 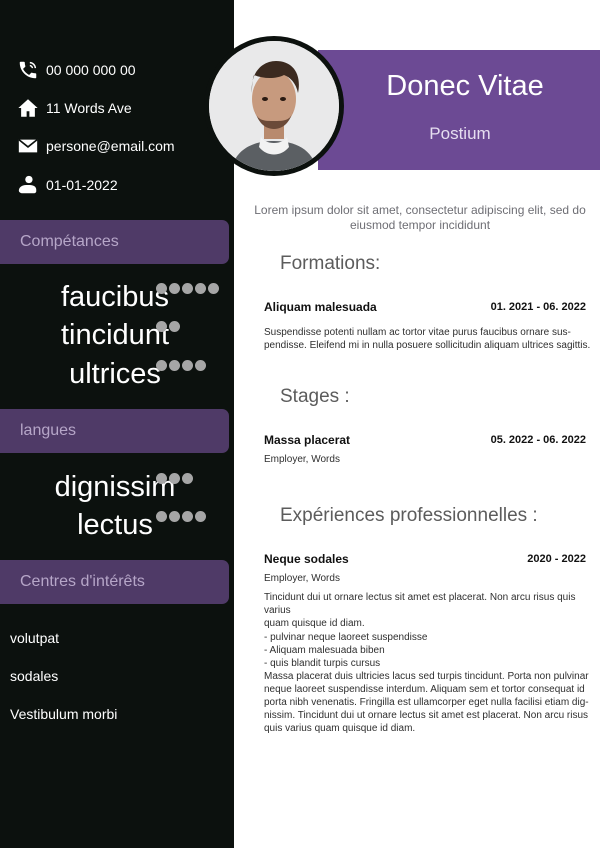 I want to click on email-text: persone@email.com, so click(x=110, y=146).